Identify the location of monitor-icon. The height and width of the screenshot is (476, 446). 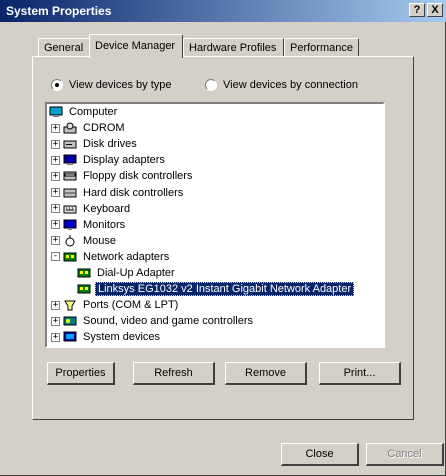
(70, 225).